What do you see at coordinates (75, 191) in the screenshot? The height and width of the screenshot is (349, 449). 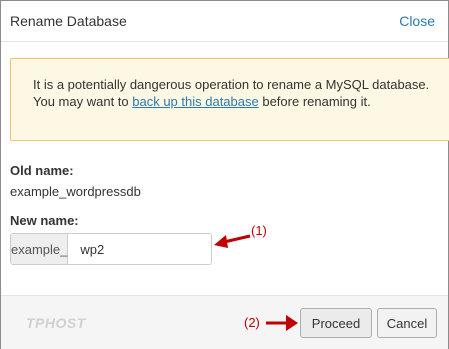 I see `old-name-value: example_wordpressdb` at bounding box center [75, 191].